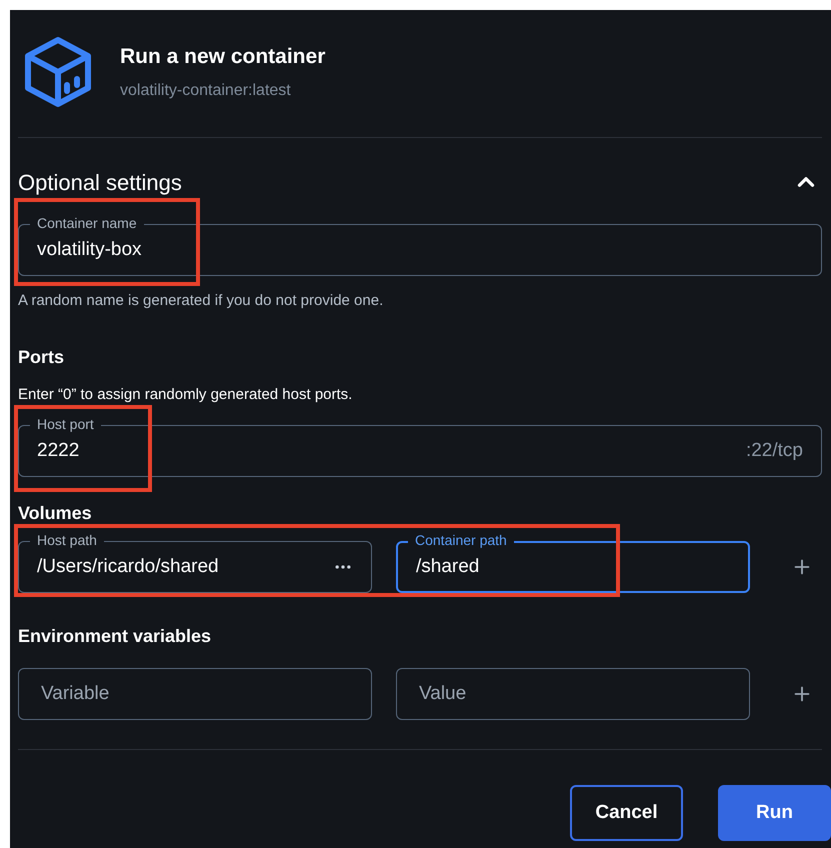 The width and height of the screenshot is (831, 848). What do you see at coordinates (774, 450) in the screenshot?
I see `port-suffix: :22/tcp` at bounding box center [774, 450].